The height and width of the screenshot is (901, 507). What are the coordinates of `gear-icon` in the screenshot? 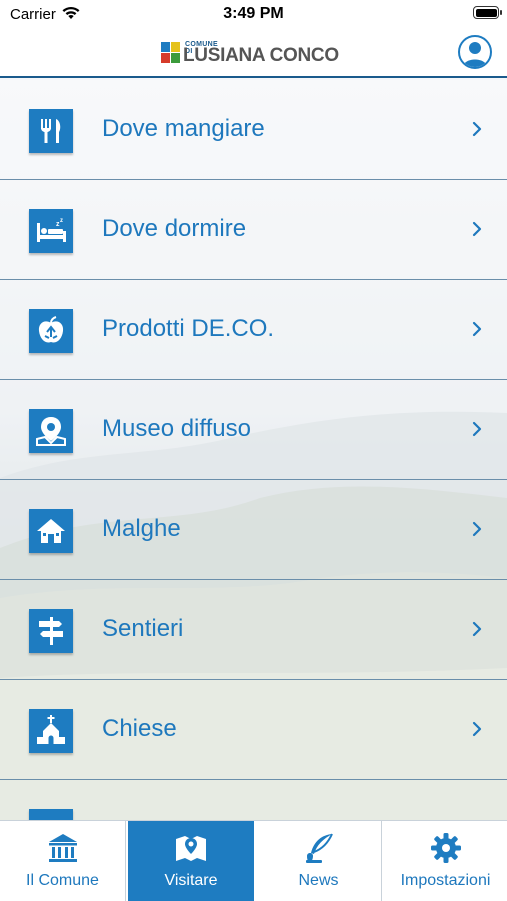 It's located at (445, 848).